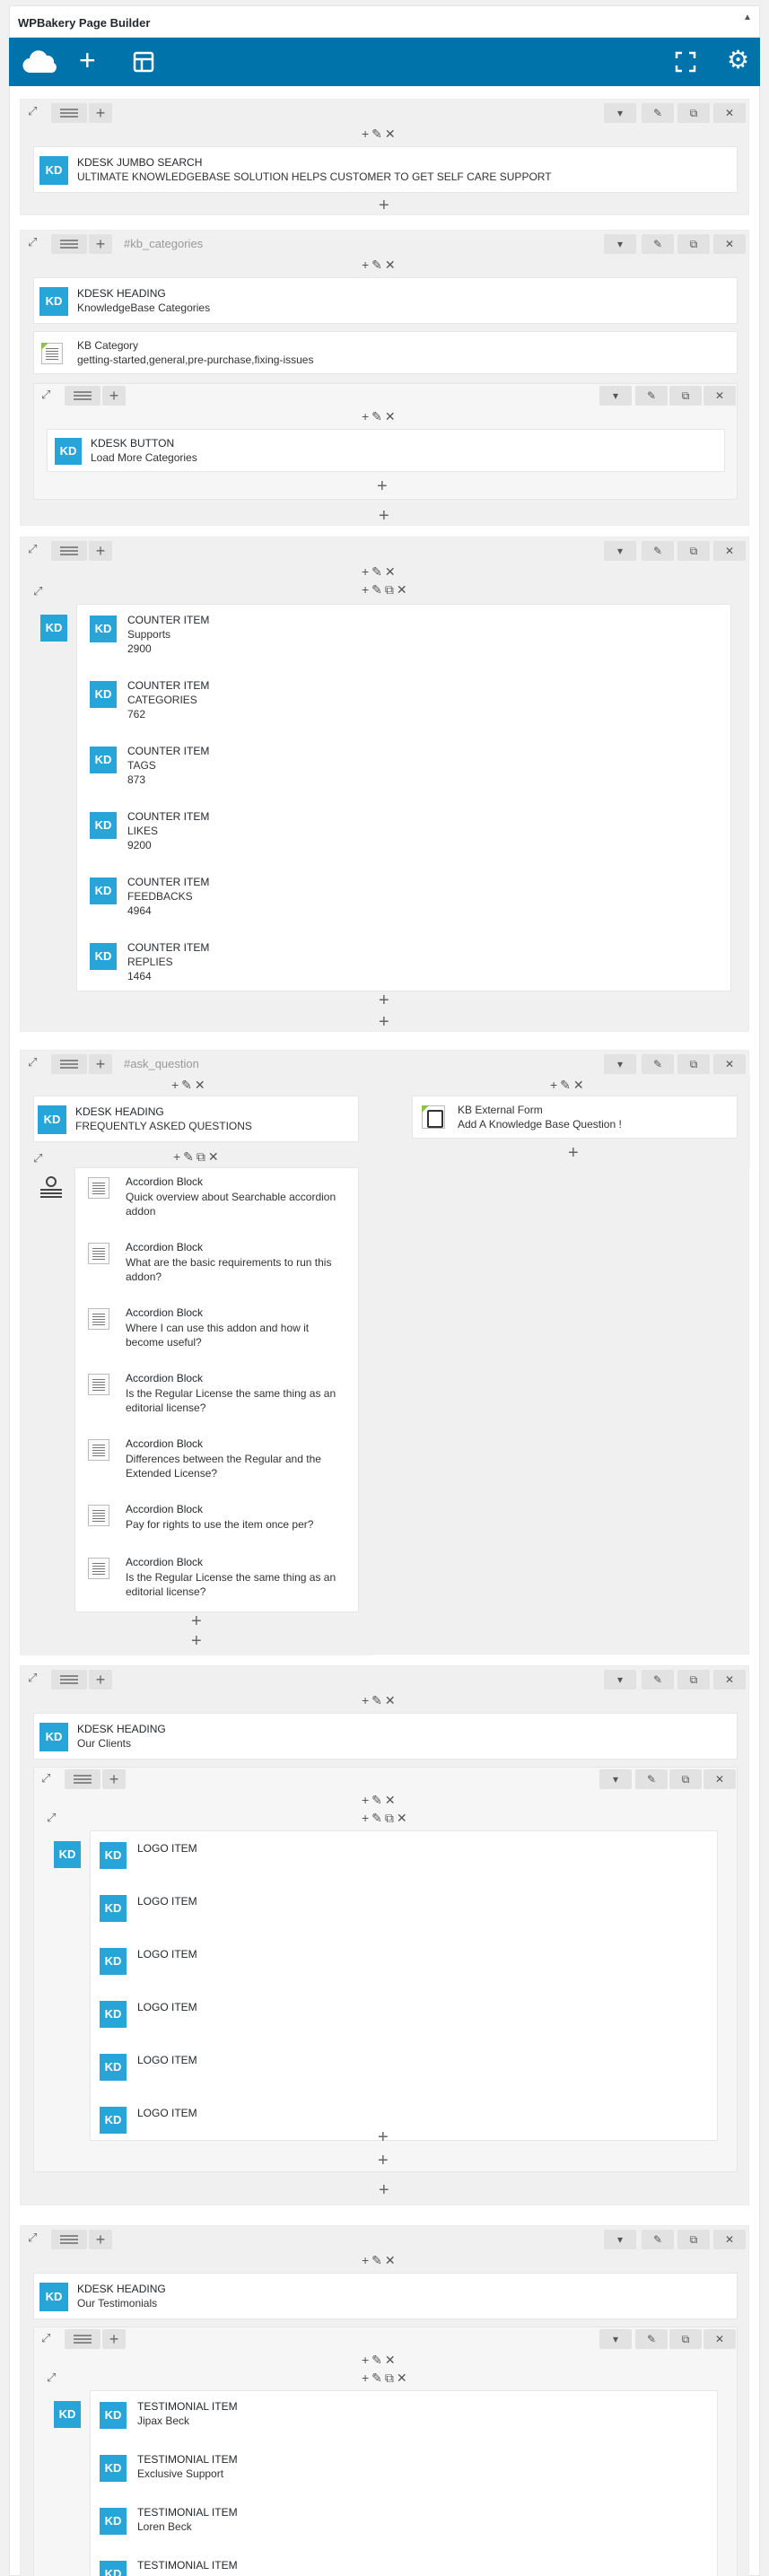 This screenshot has width=769, height=2576. What do you see at coordinates (386, 2296) in the screenshot?
I see `element-kdesk-heading: KD KDESK HEADING Our Testimonials` at bounding box center [386, 2296].